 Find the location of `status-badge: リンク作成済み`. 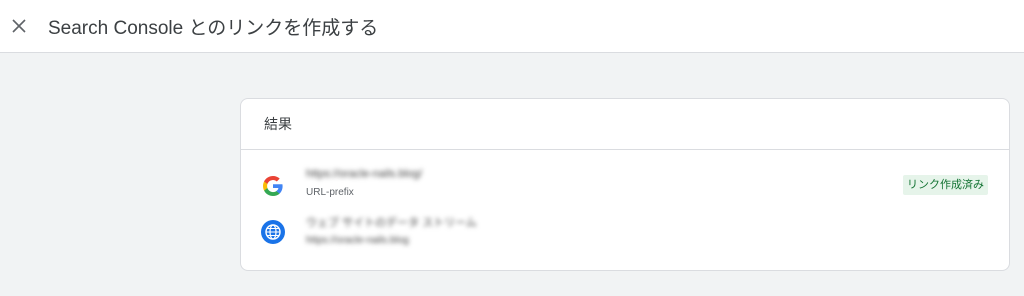

status-badge: リンク作成済み is located at coordinates (945, 185).